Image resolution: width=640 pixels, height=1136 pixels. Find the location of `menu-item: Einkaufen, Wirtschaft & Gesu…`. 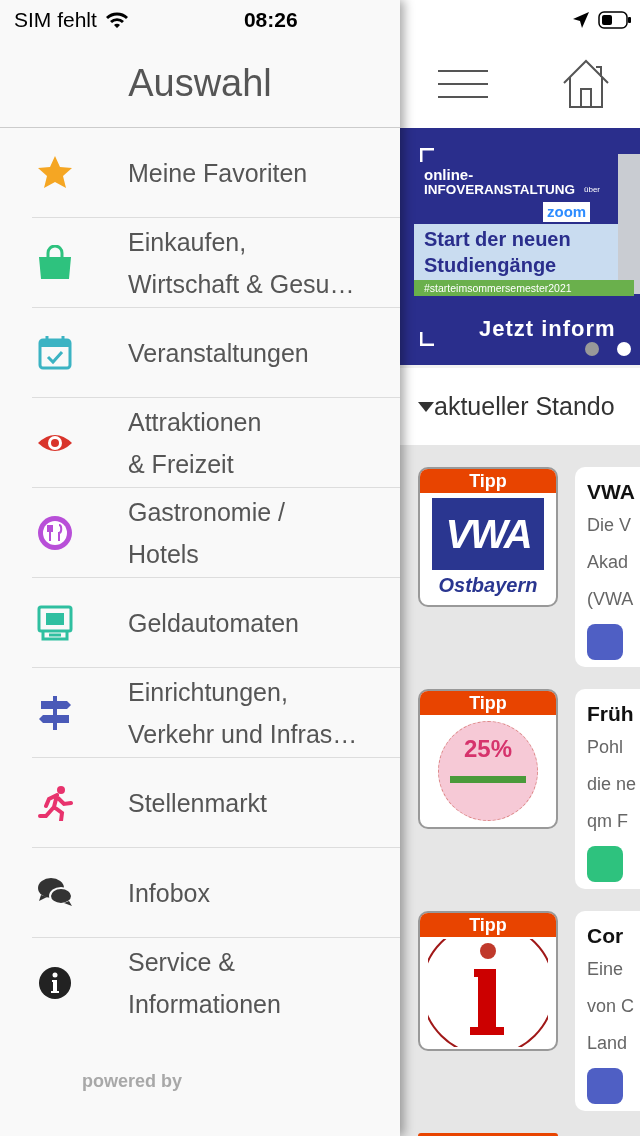

menu-item: Einkaufen, Wirtschaft & Gesu… is located at coordinates (216, 263).